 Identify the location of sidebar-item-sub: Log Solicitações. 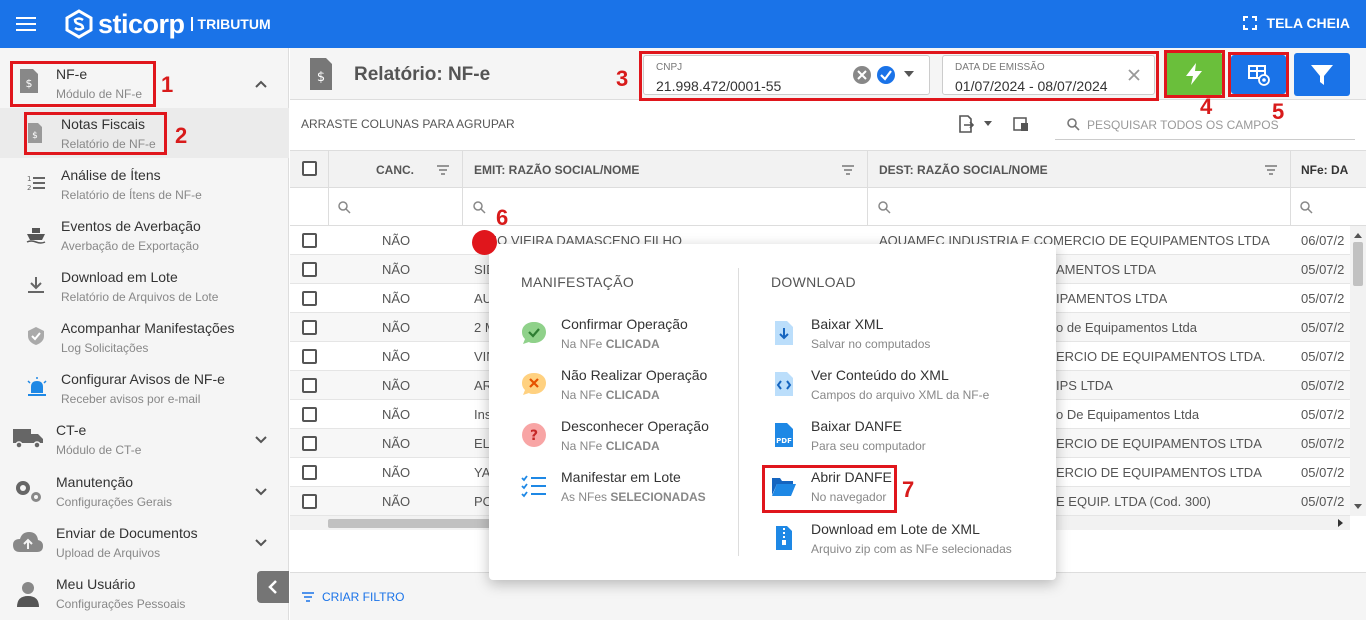
(105, 348).